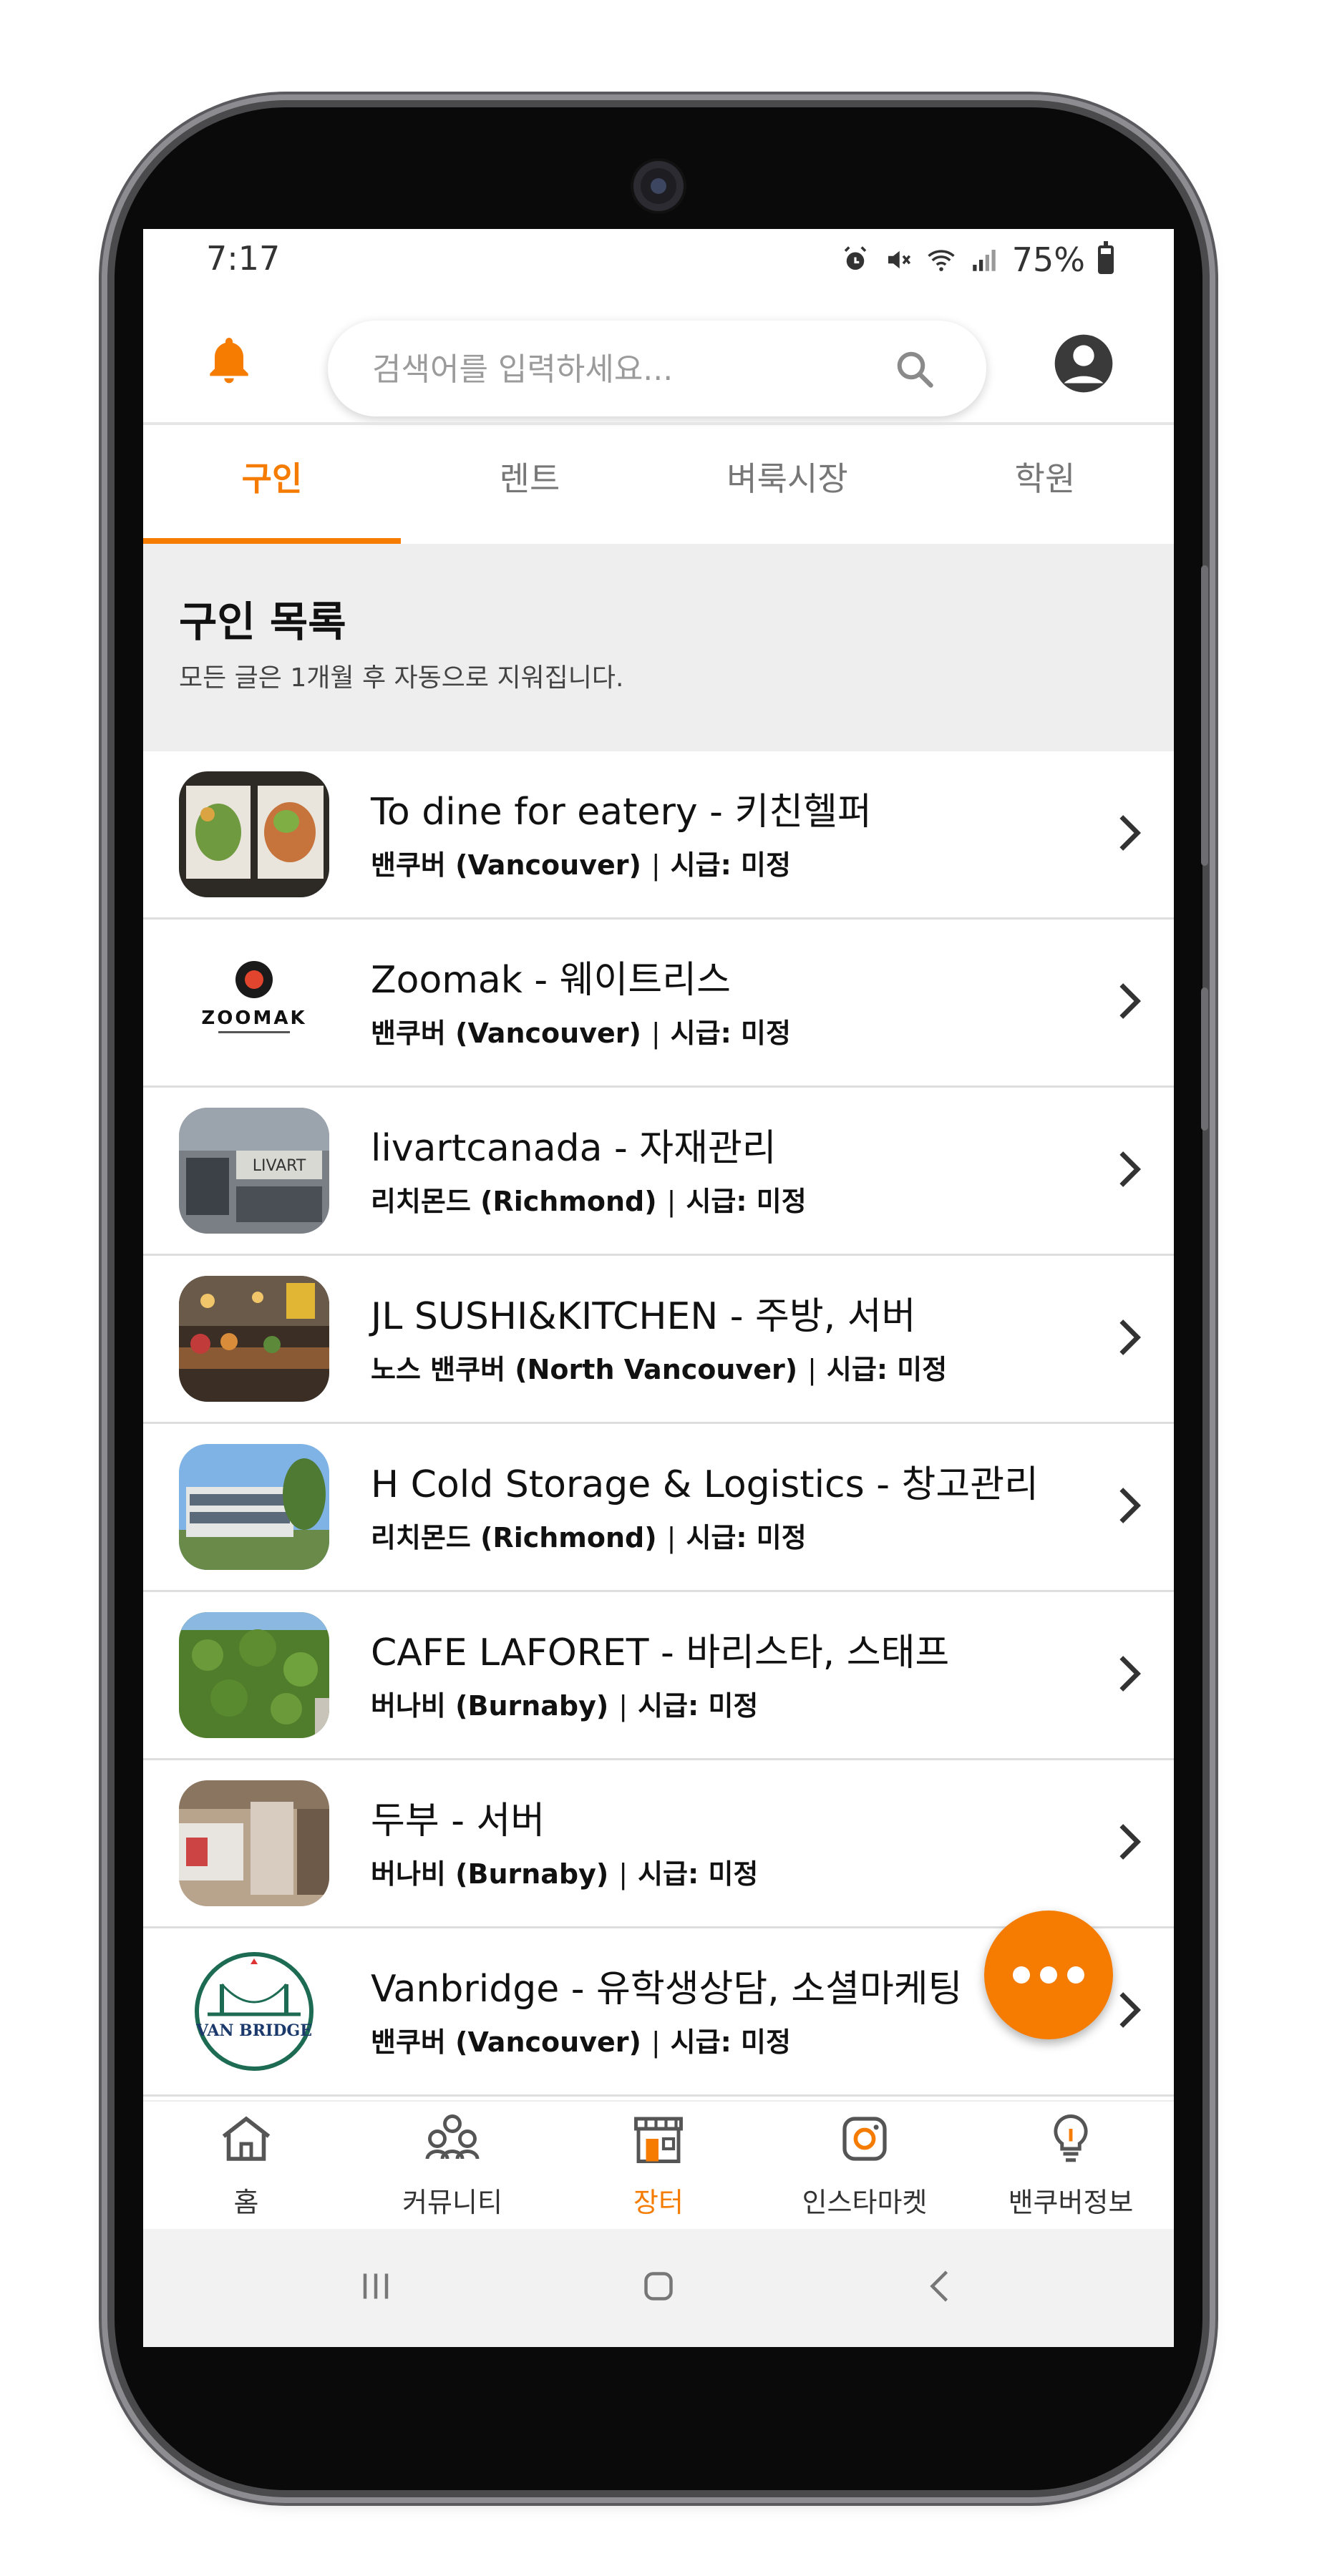 The image size is (1317, 2576). What do you see at coordinates (658, 186) in the screenshot?
I see `front-camera` at bounding box center [658, 186].